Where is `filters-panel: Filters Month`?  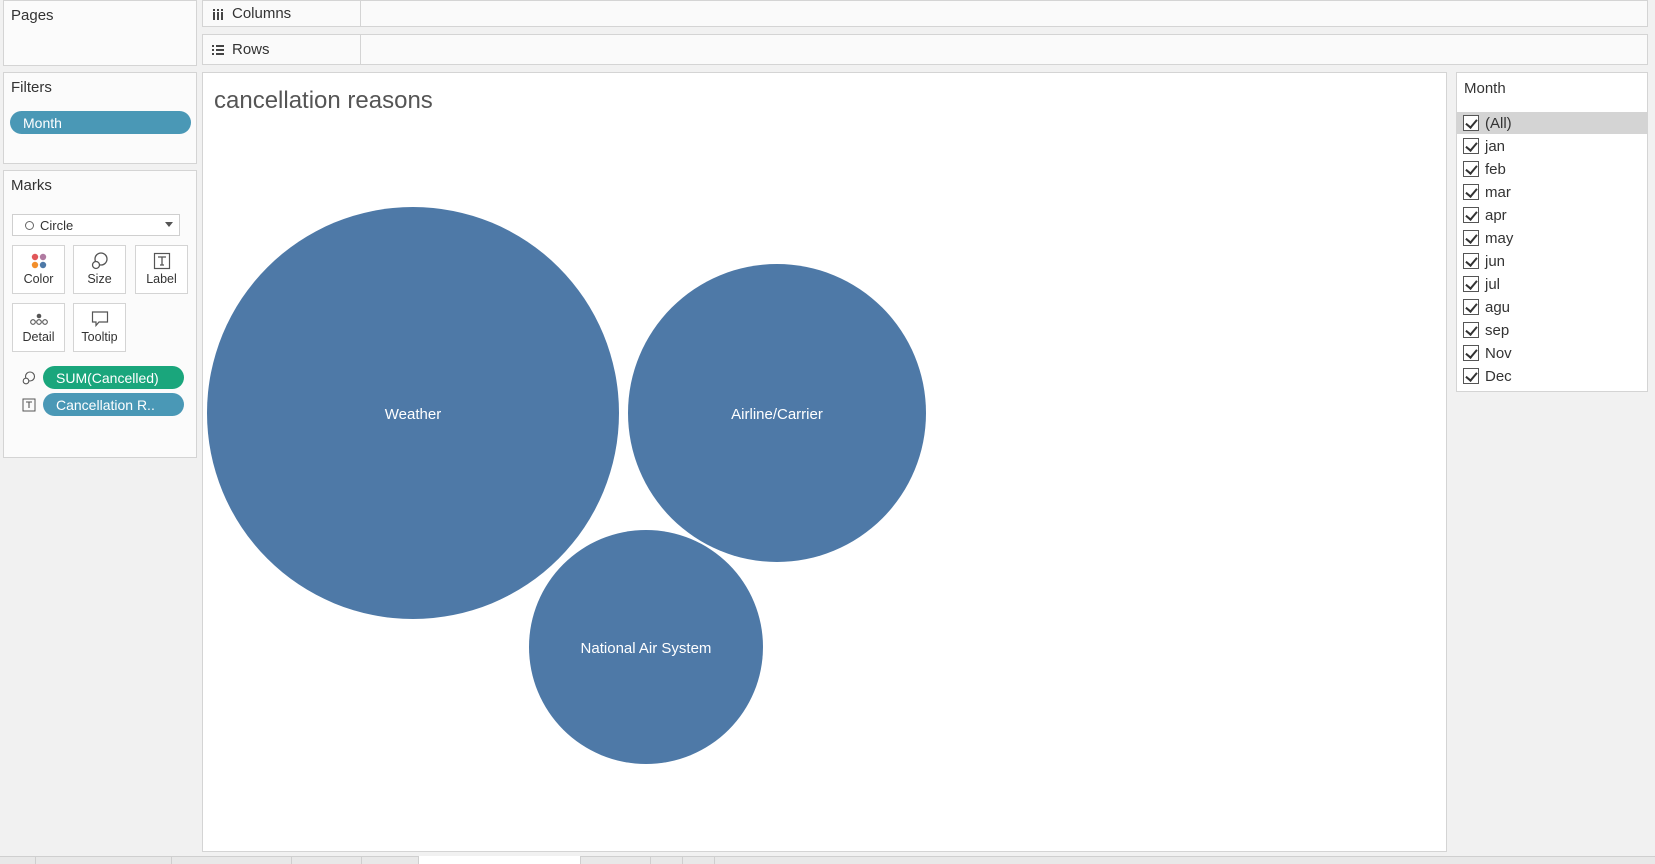 filters-panel: Filters Month is located at coordinates (100, 118).